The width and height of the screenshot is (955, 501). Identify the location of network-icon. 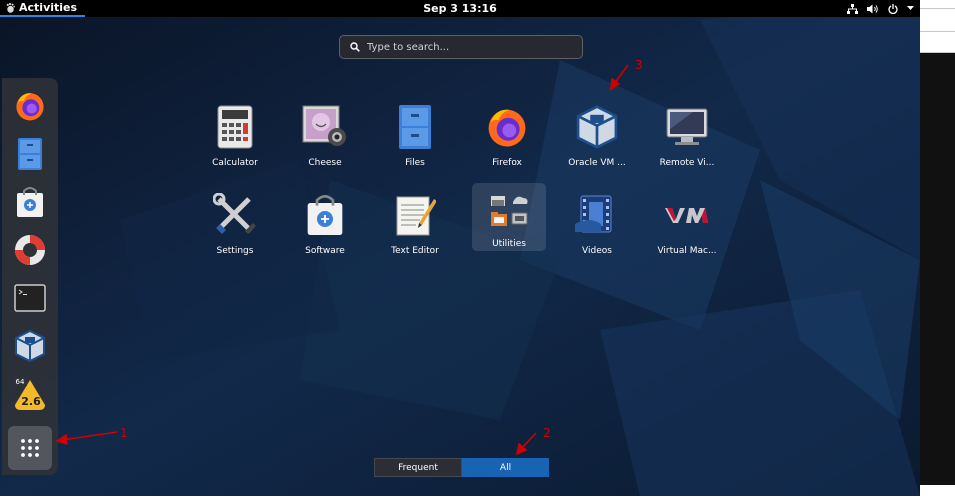
(852, 8).